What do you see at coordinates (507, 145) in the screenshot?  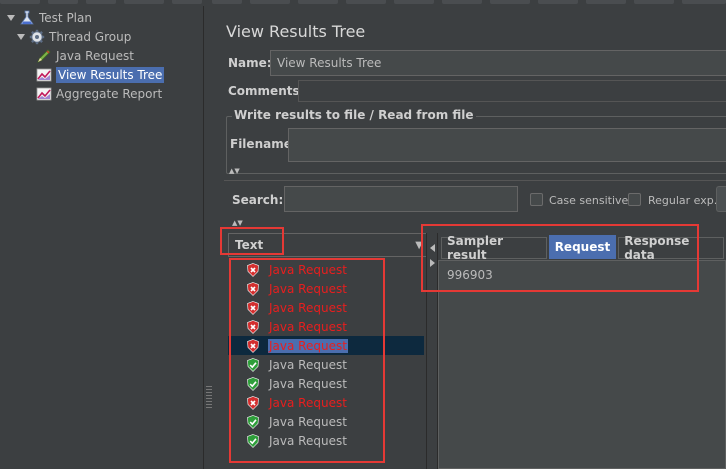 I see `filename-input` at bounding box center [507, 145].